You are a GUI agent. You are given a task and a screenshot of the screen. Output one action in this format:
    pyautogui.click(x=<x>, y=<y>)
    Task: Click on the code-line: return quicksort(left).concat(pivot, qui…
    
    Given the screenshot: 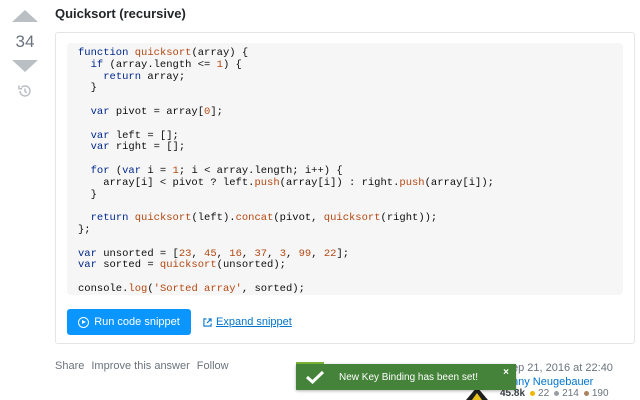 What is the action you would take?
    pyautogui.click(x=264, y=218)
    